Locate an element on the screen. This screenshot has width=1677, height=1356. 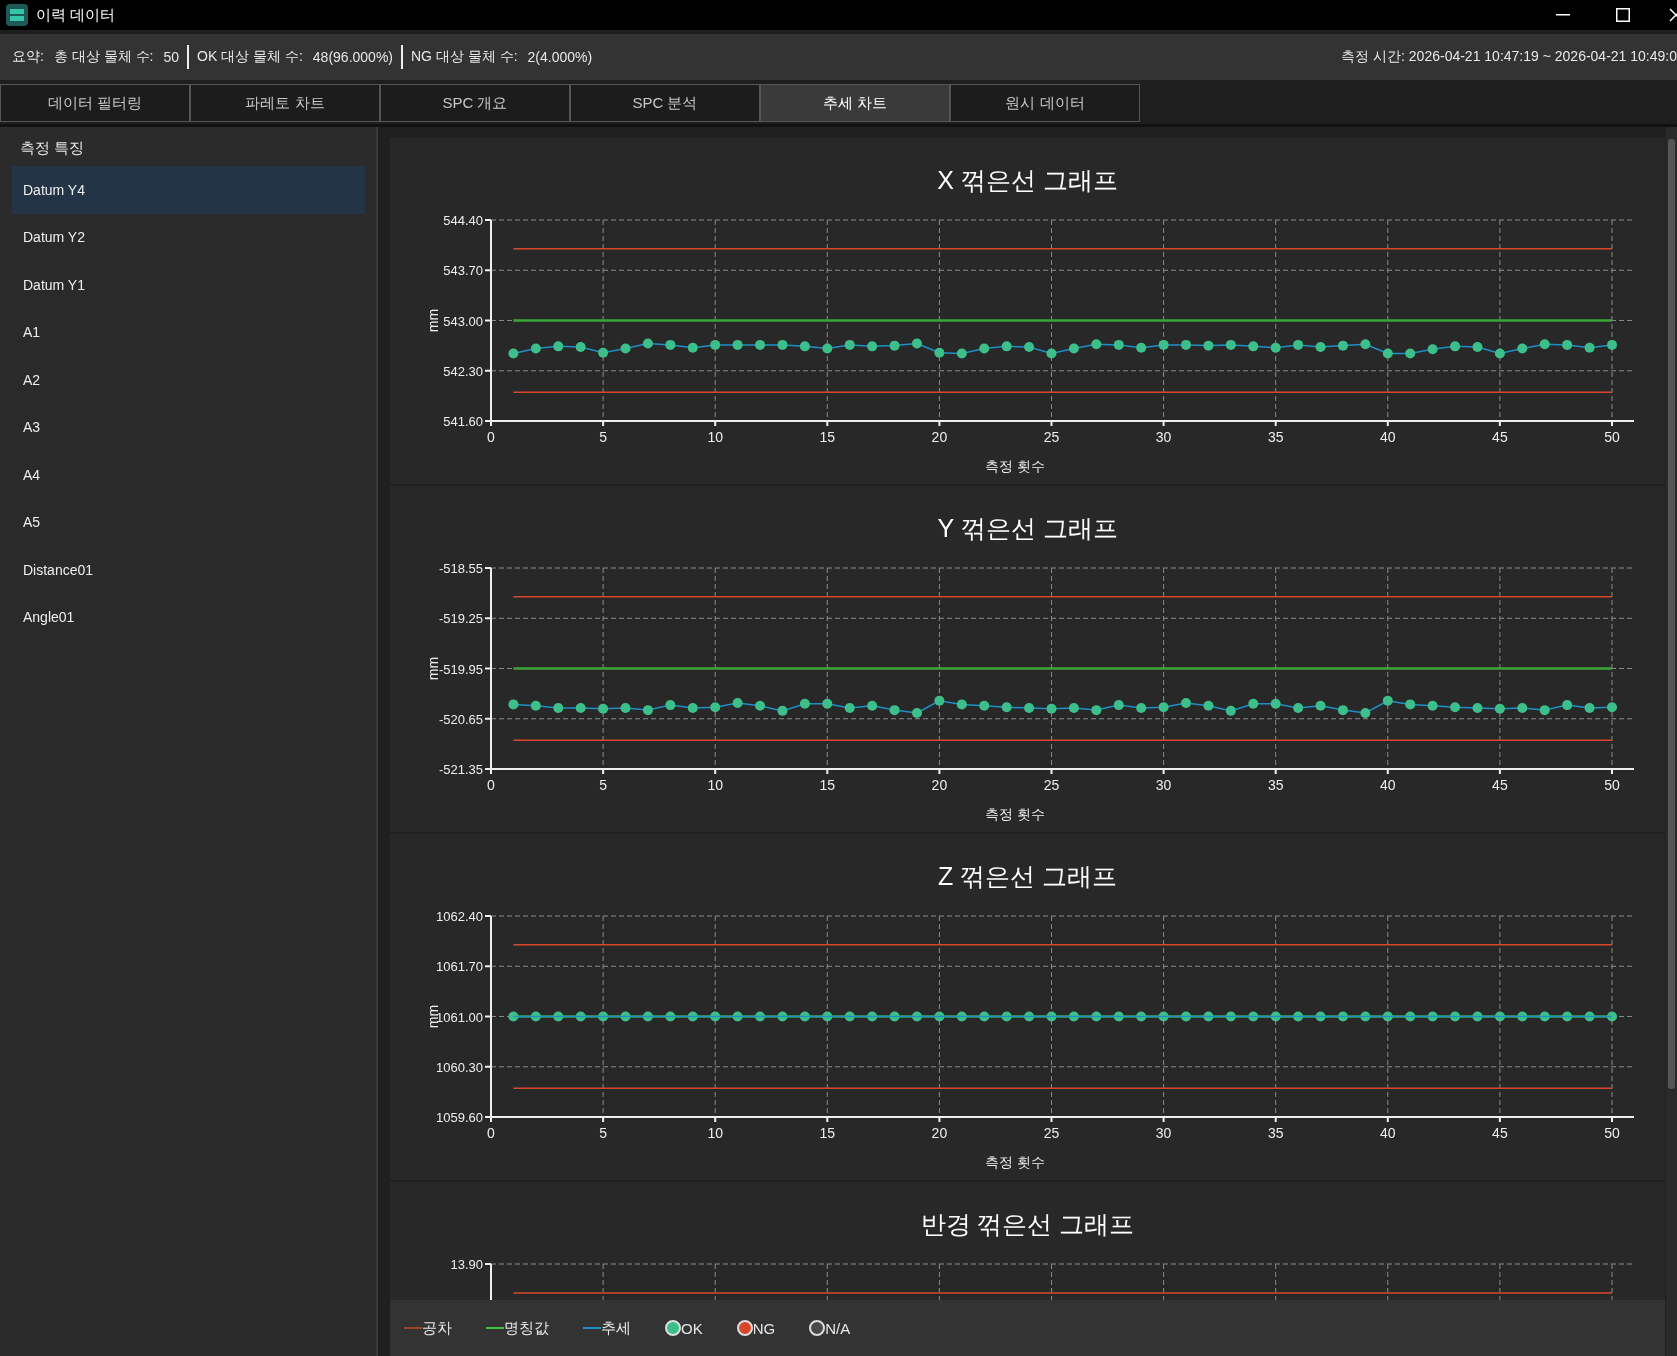
axis-tick-label: 1060.30 is located at coordinates (459, 1067).